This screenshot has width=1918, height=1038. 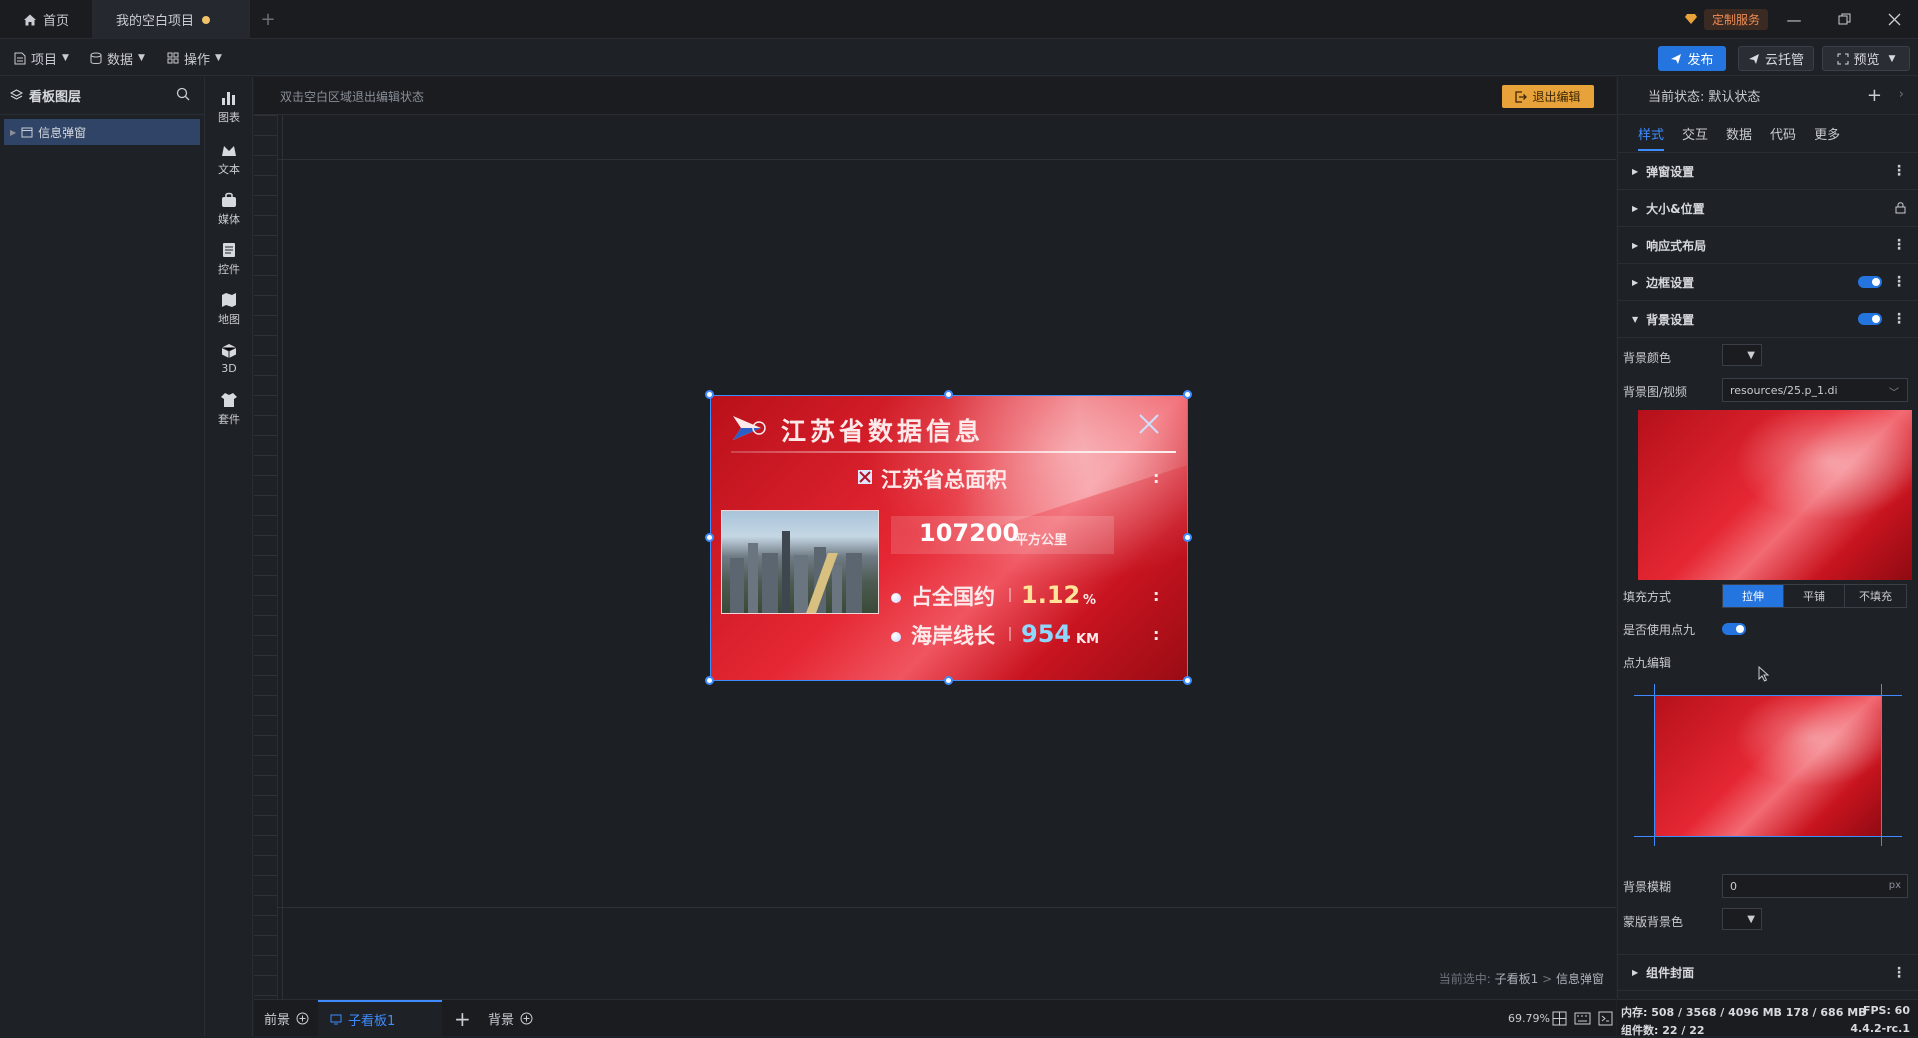 I want to click on tool-control: 控件, so click(x=229, y=259).